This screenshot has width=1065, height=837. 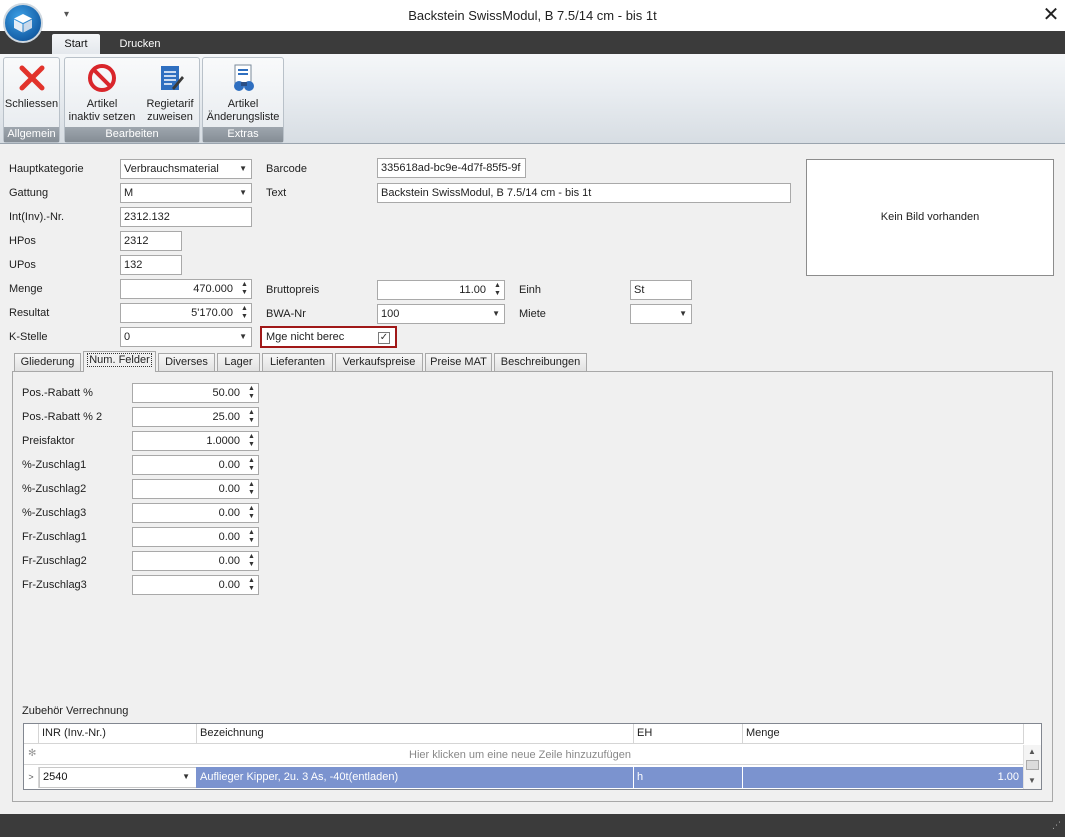 I want to click on artikel-aenderungsliste-button: Artikel Änderungsliste, so click(x=243, y=94).